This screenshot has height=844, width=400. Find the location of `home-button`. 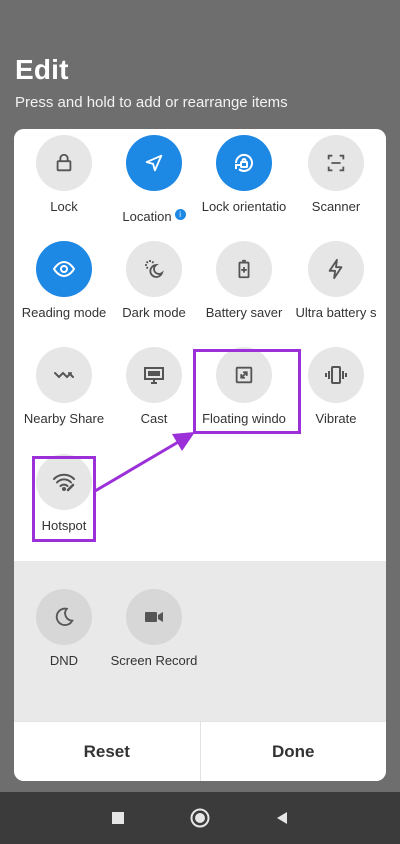

home-button is located at coordinates (200, 818).